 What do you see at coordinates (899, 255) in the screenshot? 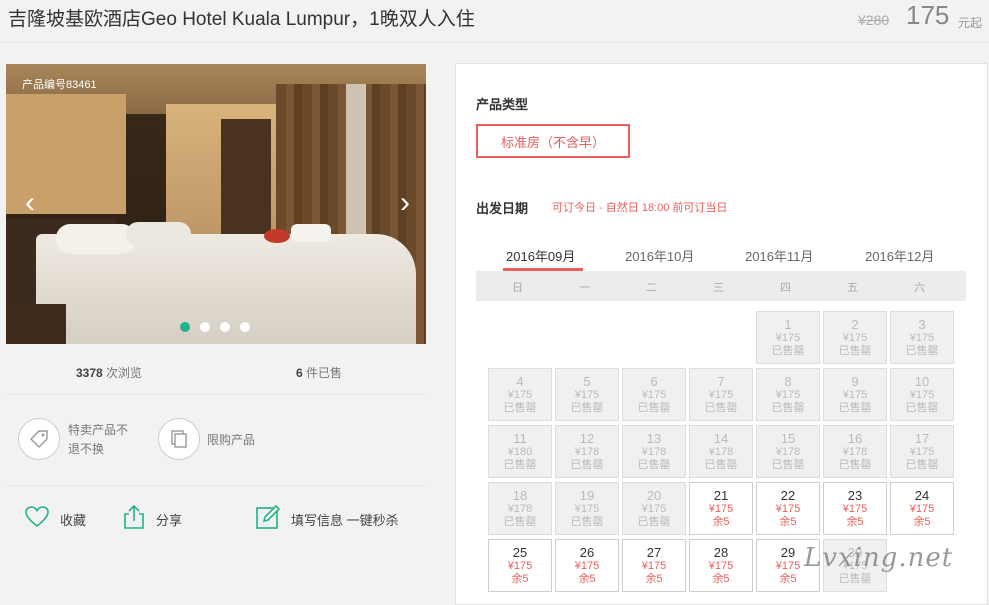
I see `tab-month: 2016年12月` at bounding box center [899, 255].